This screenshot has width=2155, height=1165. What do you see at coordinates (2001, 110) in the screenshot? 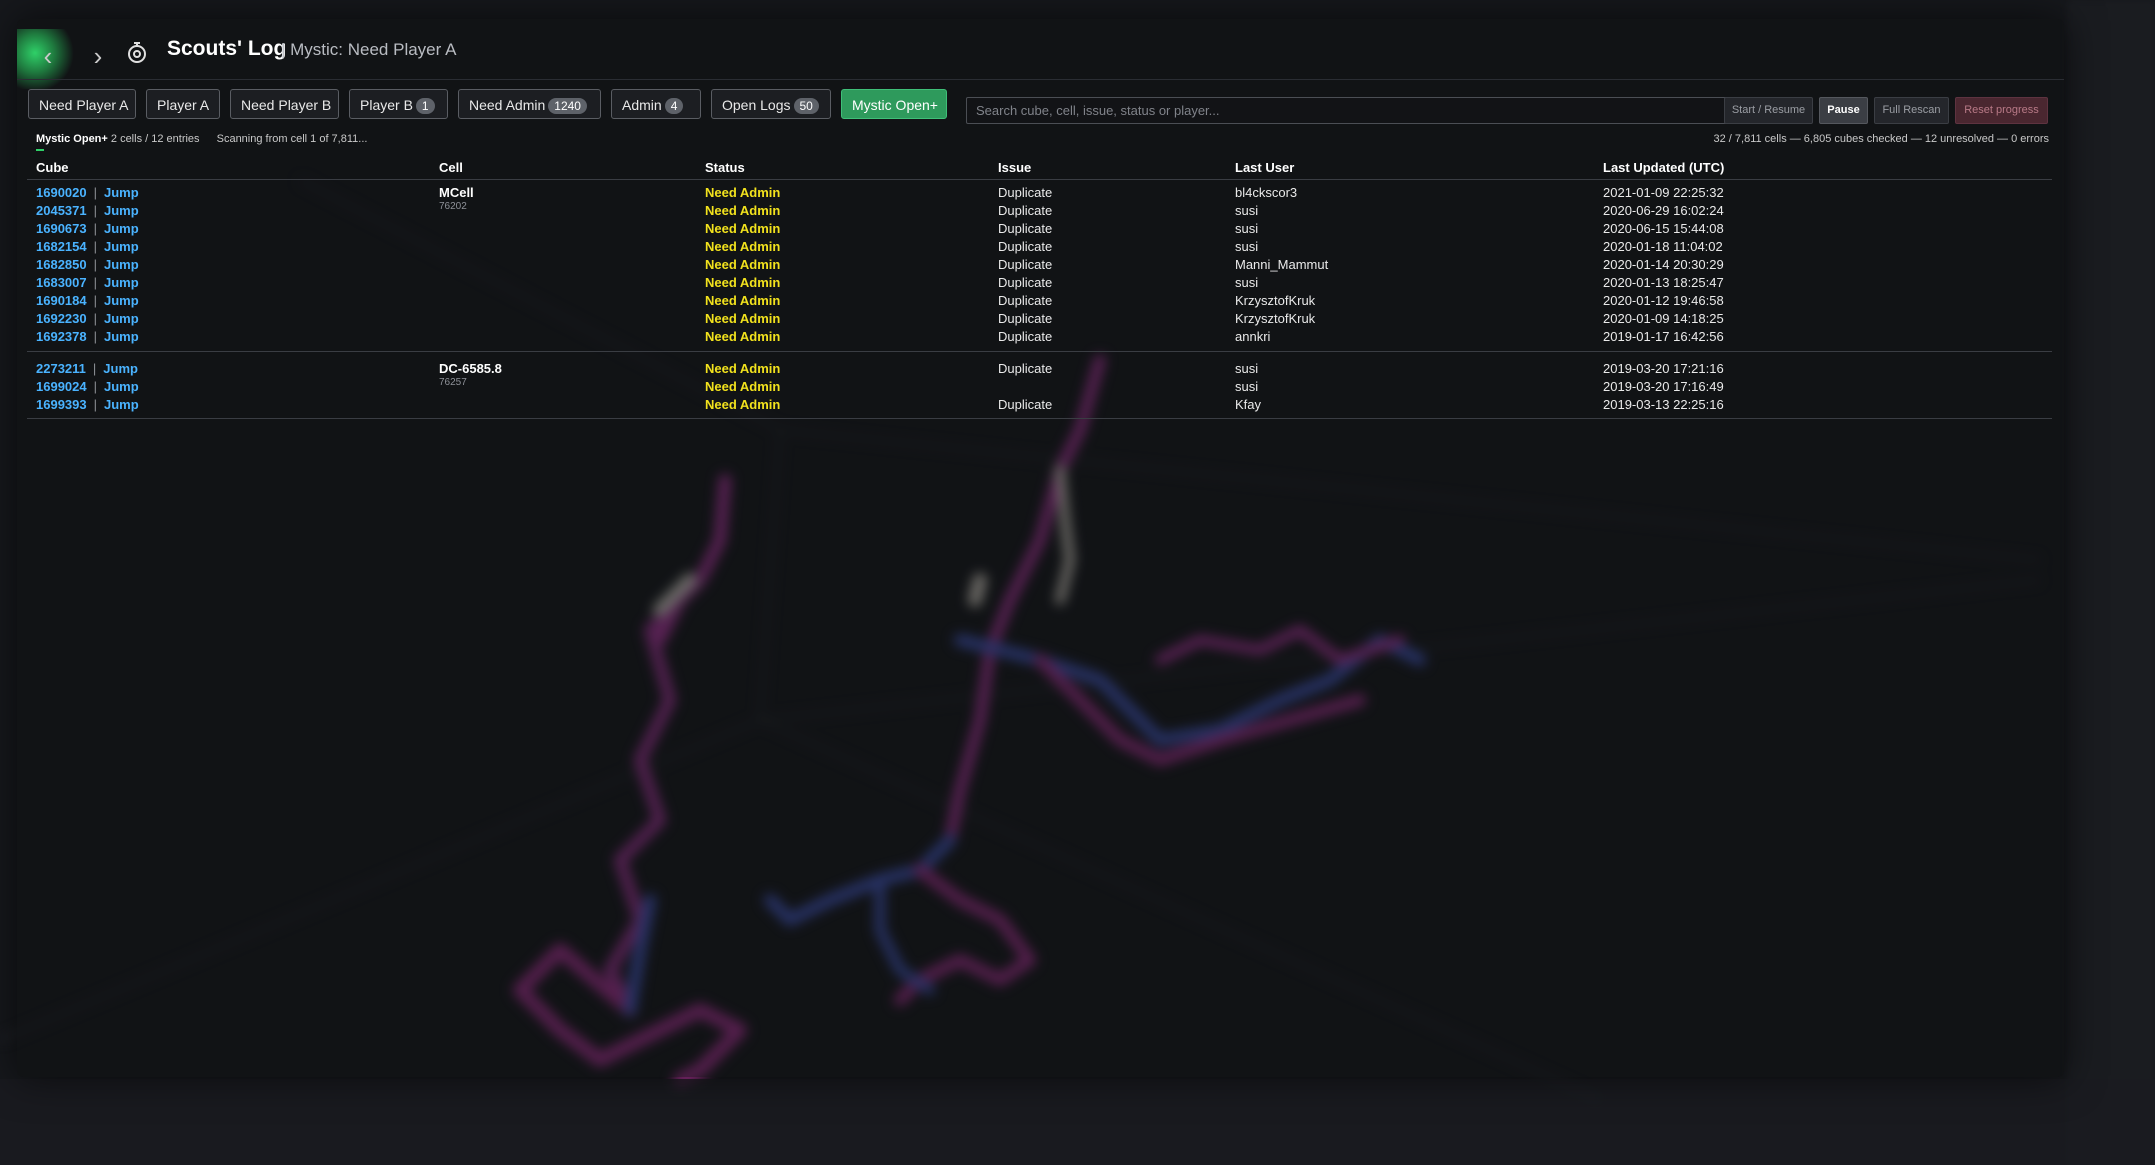
I see `reset-progress-button: Reset progress` at bounding box center [2001, 110].